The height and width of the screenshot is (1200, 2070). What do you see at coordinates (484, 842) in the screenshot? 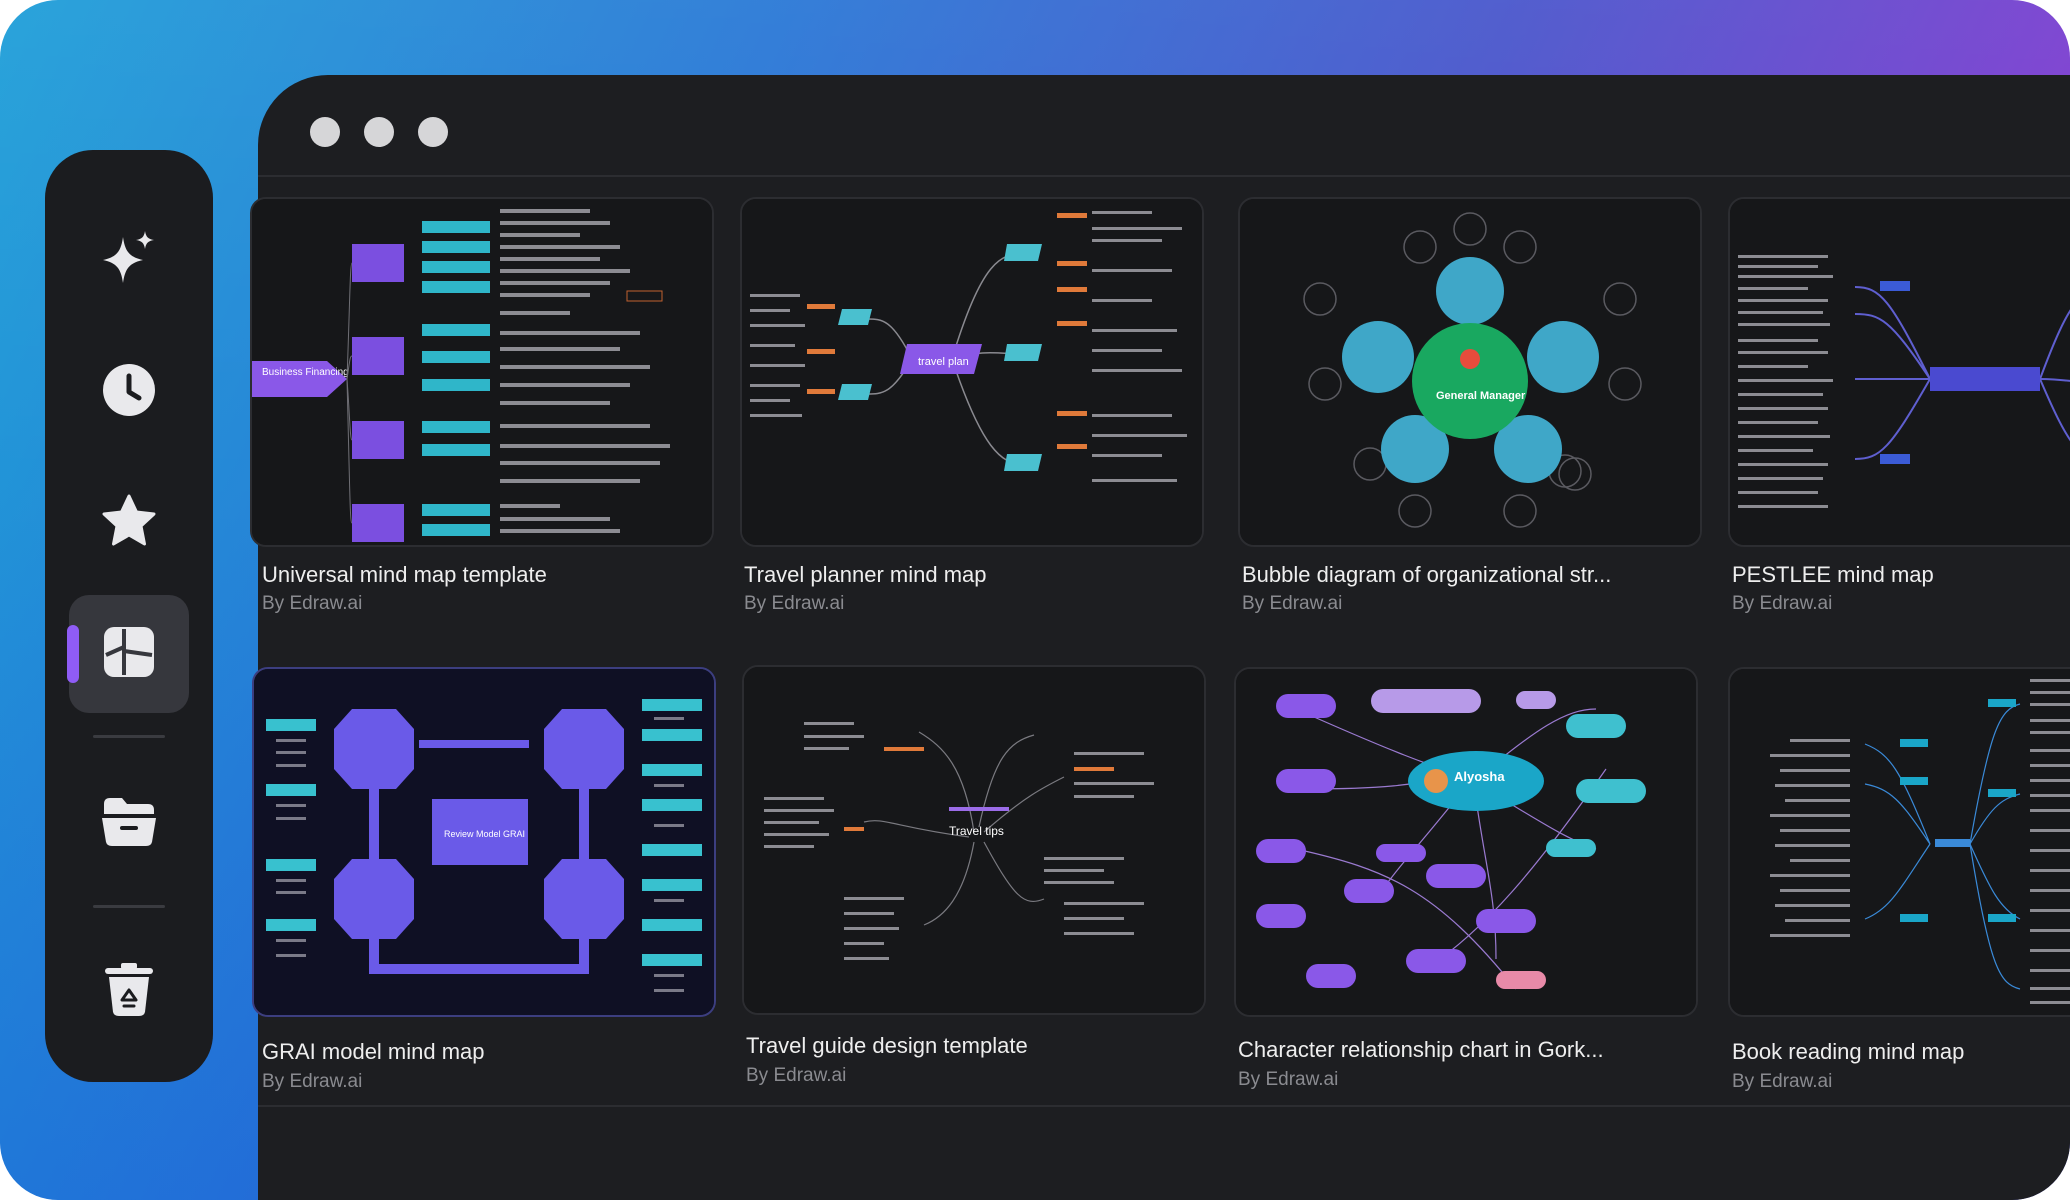
I see `template-thumbnail: Review Model GRAI` at bounding box center [484, 842].